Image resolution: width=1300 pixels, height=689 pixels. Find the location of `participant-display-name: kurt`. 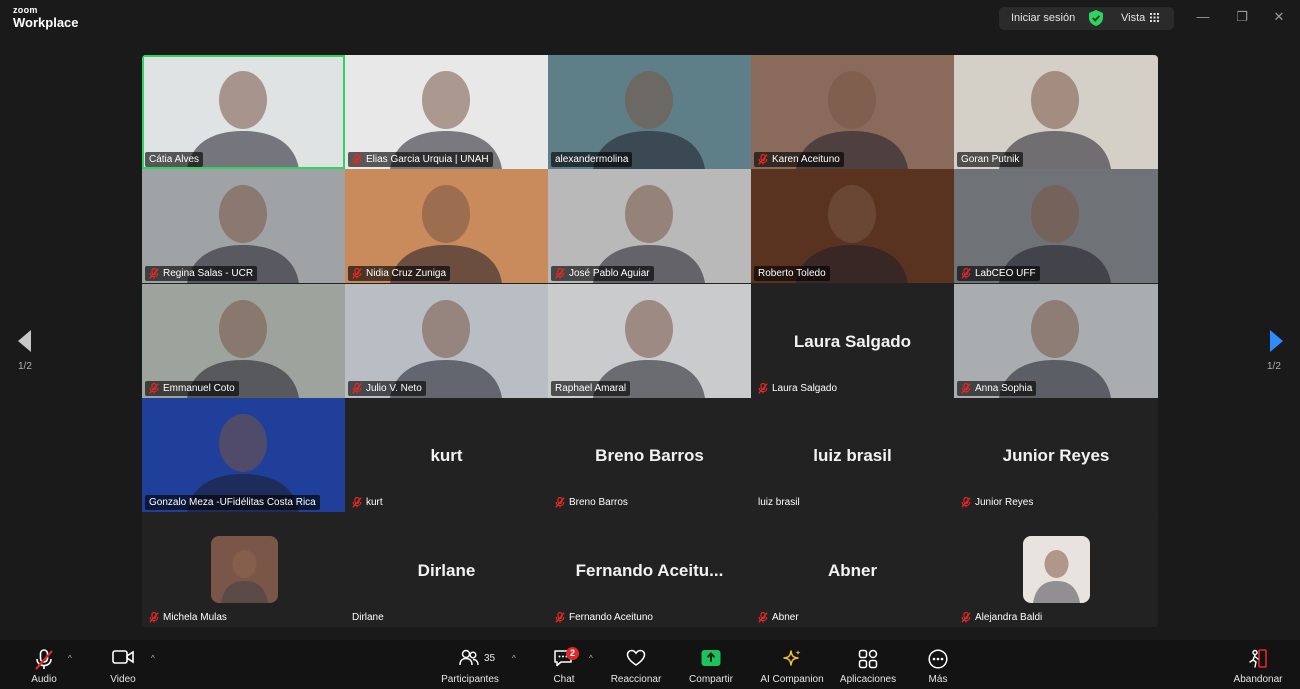

participant-display-name: kurt is located at coordinates (446, 455).